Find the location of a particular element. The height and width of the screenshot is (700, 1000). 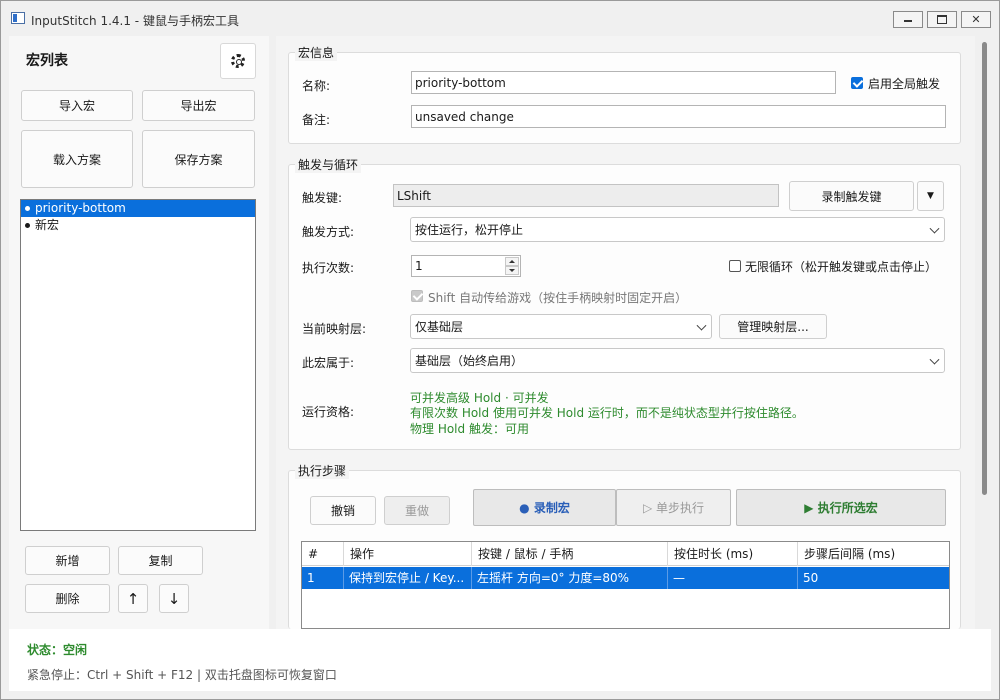

belongs-to-label: 此宏属于: is located at coordinates (328, 363).